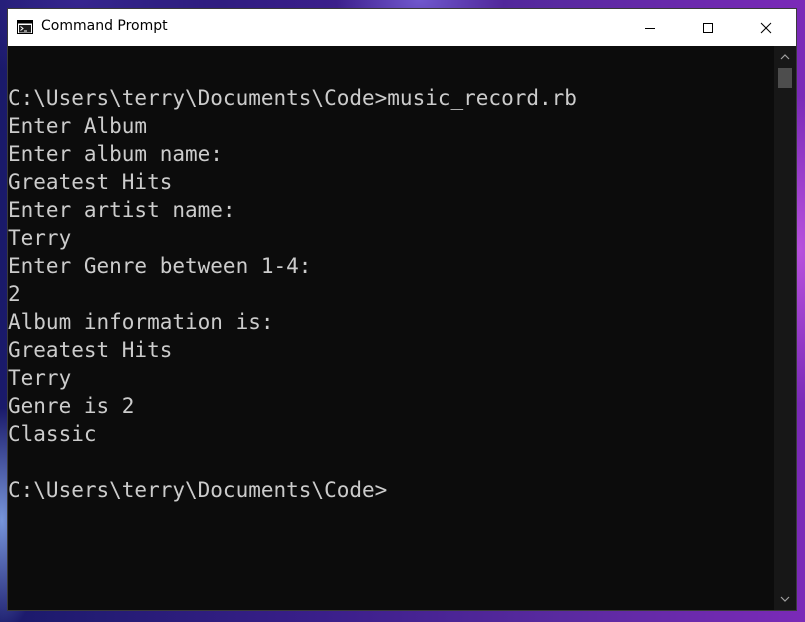 The height and width of the screenshot is (622, 805). I want to click on maximize-icon, so click(708, 27).